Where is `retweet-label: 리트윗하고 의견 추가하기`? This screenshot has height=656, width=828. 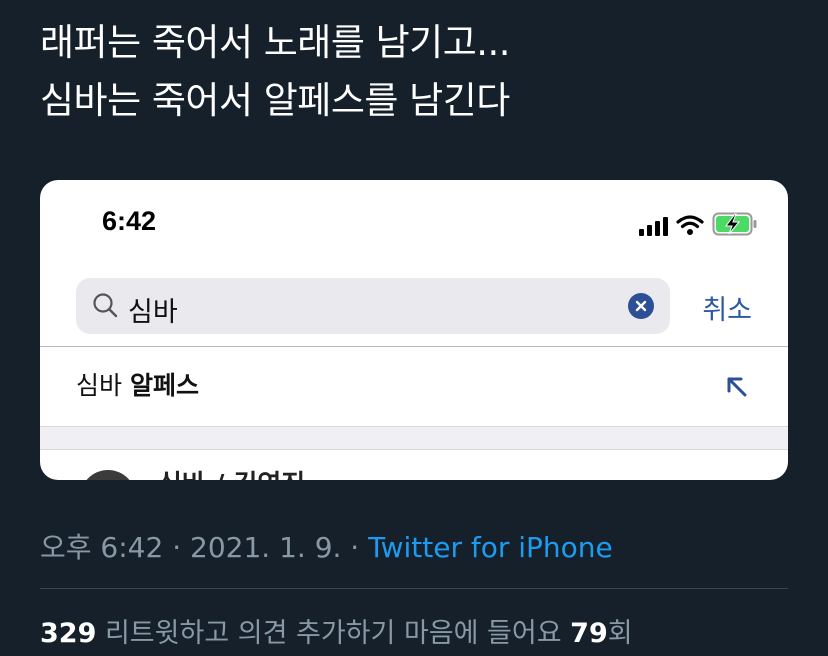
retweet-label: 리트윗하고 의견 추가하기 is located at coordinates (246, 633).